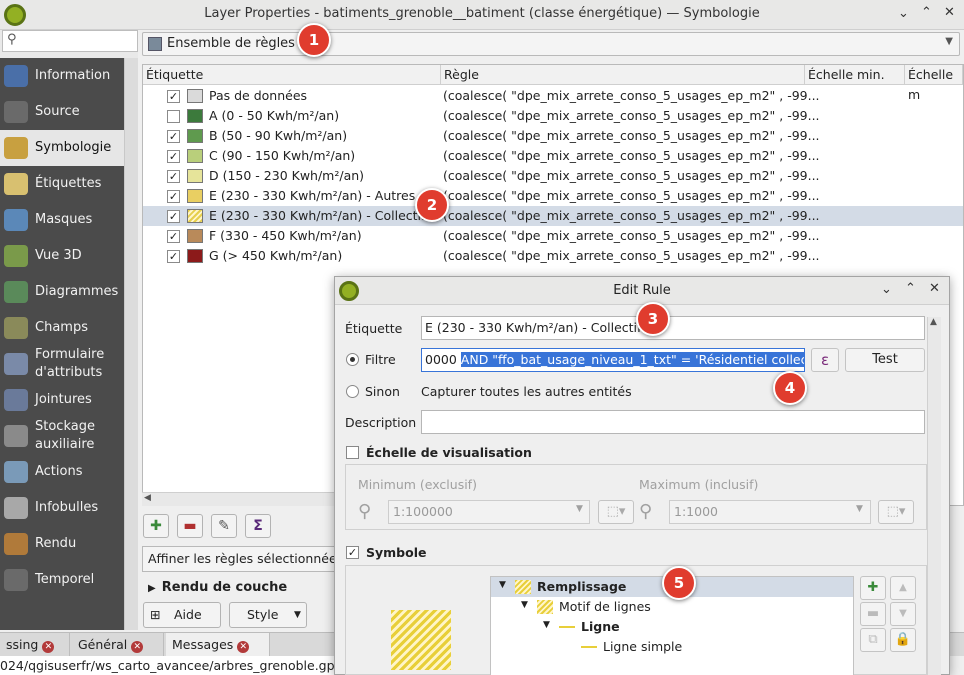 The width and height of the screenshot is (964, 675). I want to click on sidebar-item-labels: Étiquettes, so click(62, 184).